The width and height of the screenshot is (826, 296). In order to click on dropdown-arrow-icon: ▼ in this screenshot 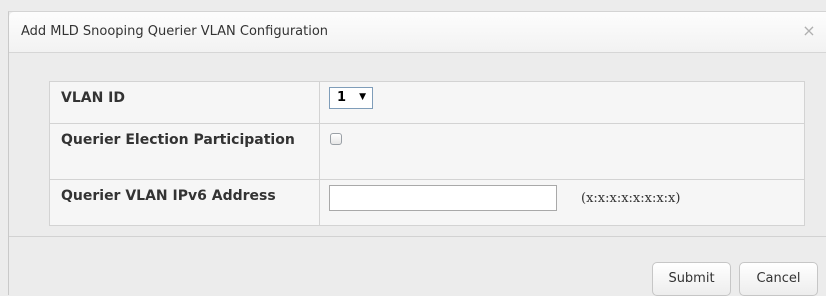, I will do `click(362, 97)`.